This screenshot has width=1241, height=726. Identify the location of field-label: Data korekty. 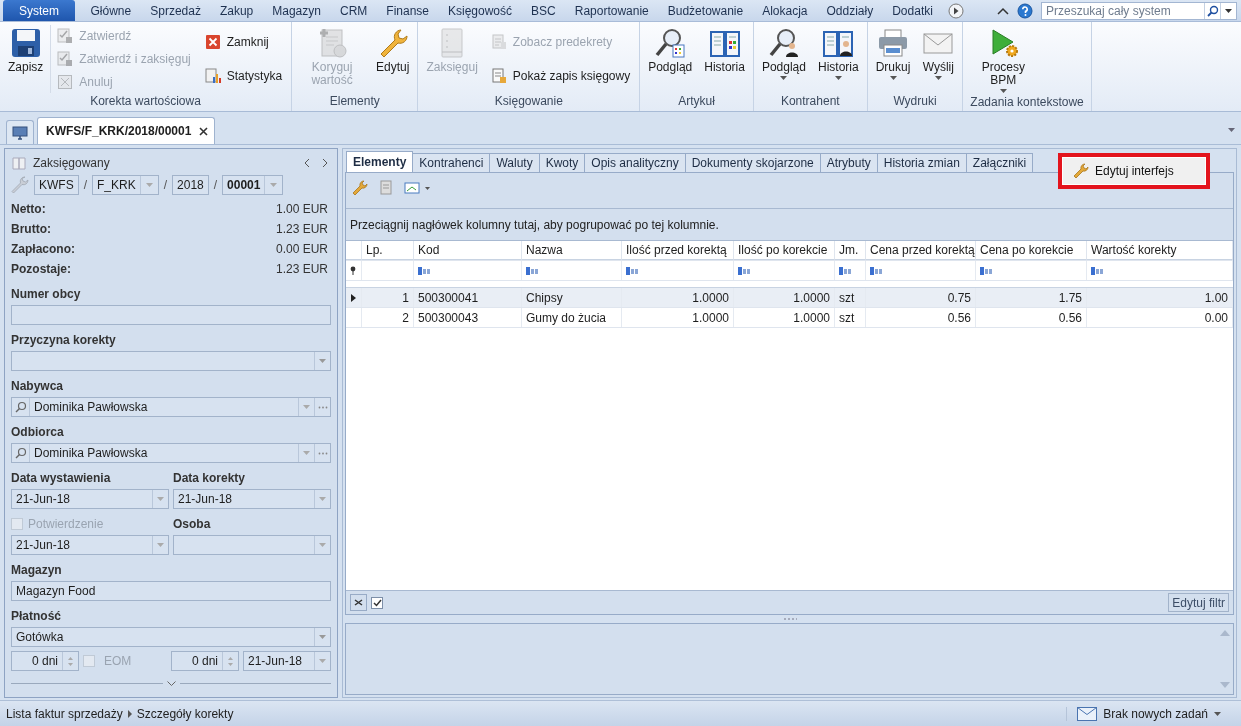
(209, 478).